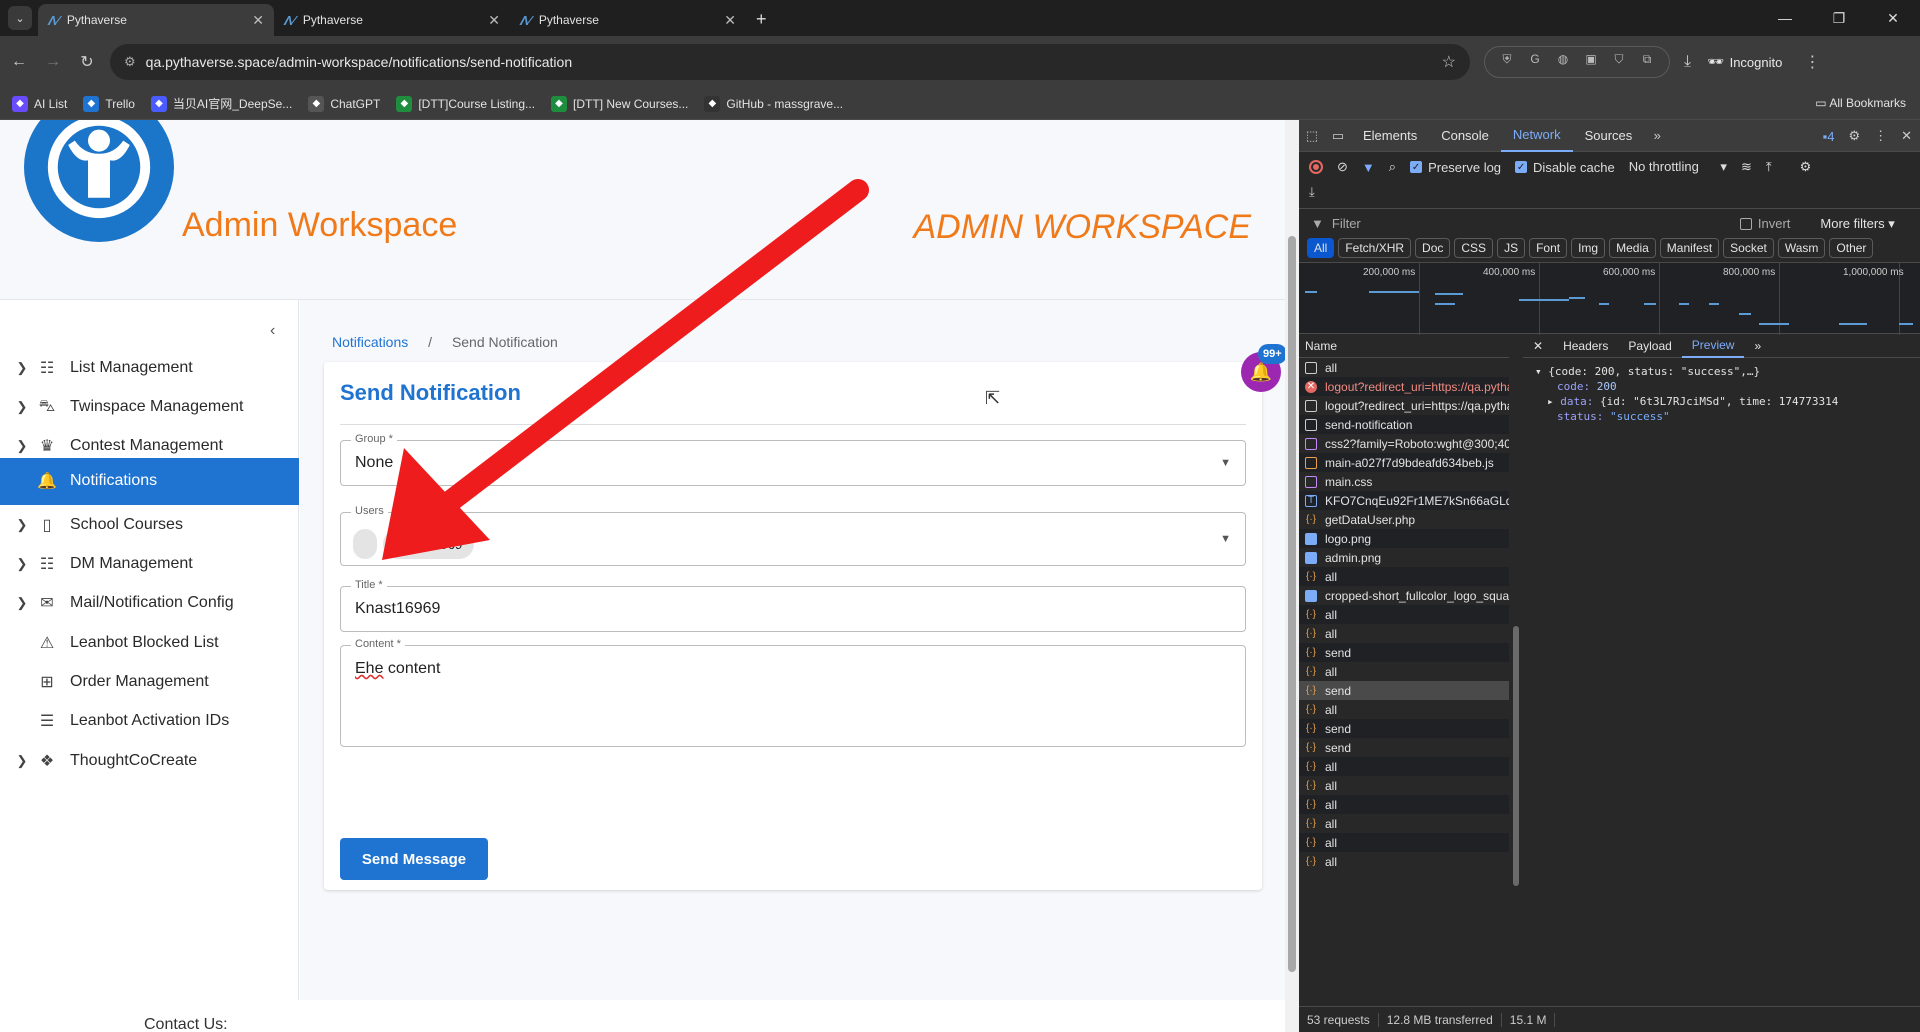 The image size is (1920, 1032). What do you see at coordinates (20, 18) in the screenshot?
I see `tab-search-button: ⌄` at bounding box center [20, 18].